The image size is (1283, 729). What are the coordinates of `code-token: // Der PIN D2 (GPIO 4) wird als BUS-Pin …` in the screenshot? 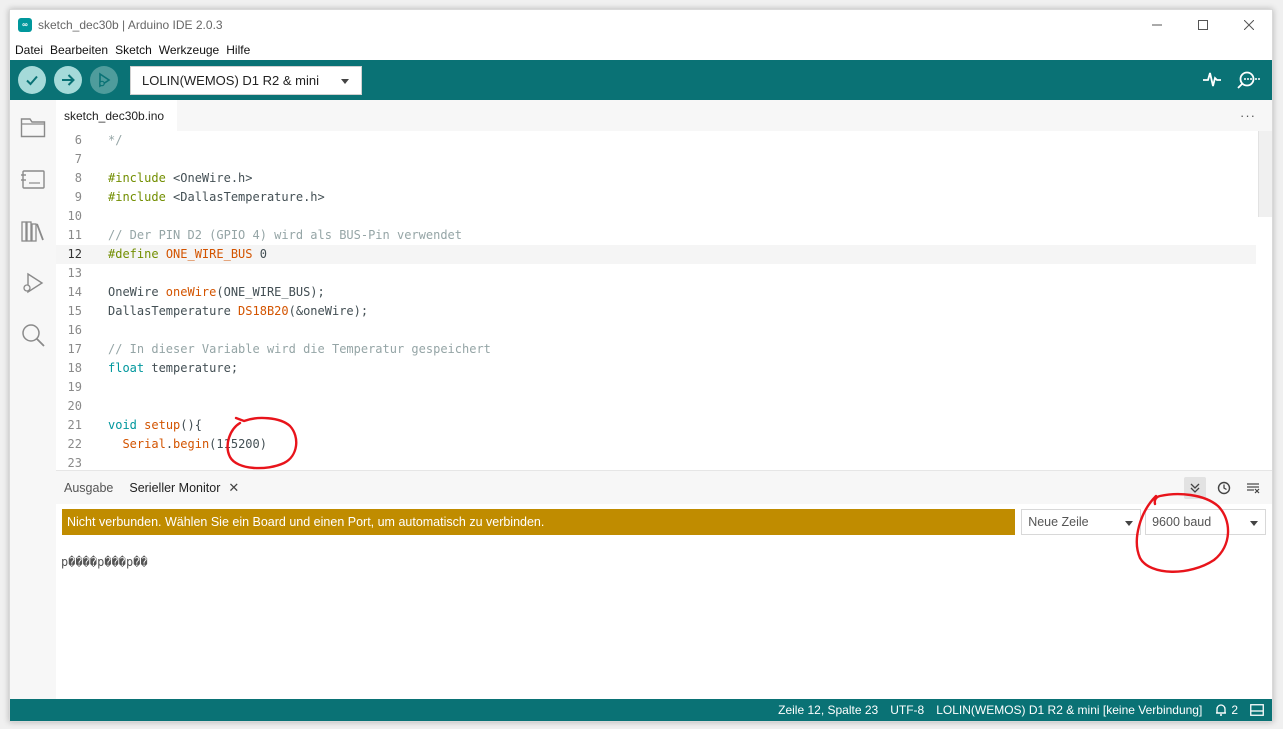 It's located at (285, 235).